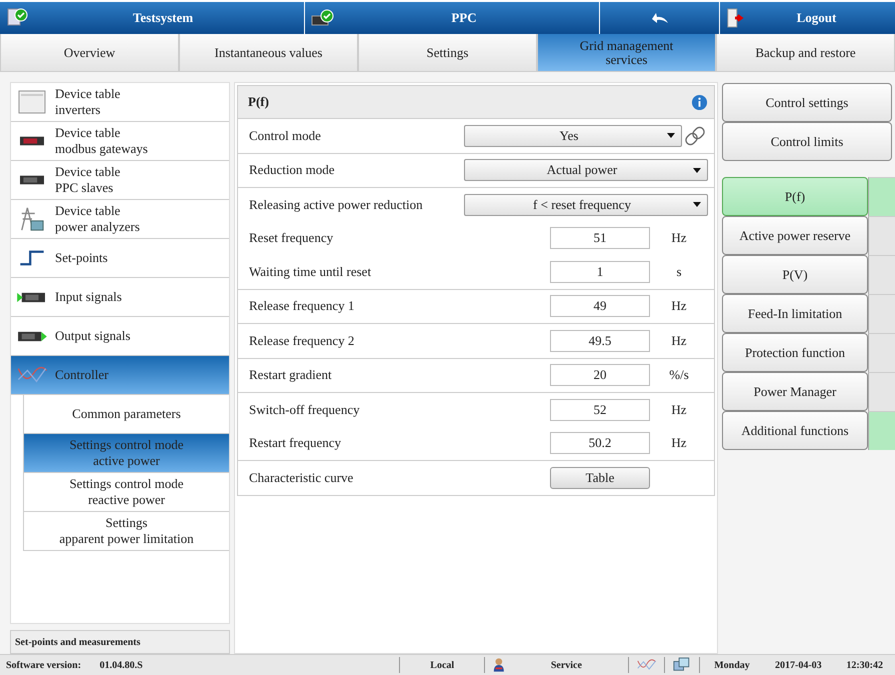 This screenshot has width=895, height=675. Describe the element at coordinates (795, 235) in the screenshot. I see `function-button: Active power reserve` at that location.